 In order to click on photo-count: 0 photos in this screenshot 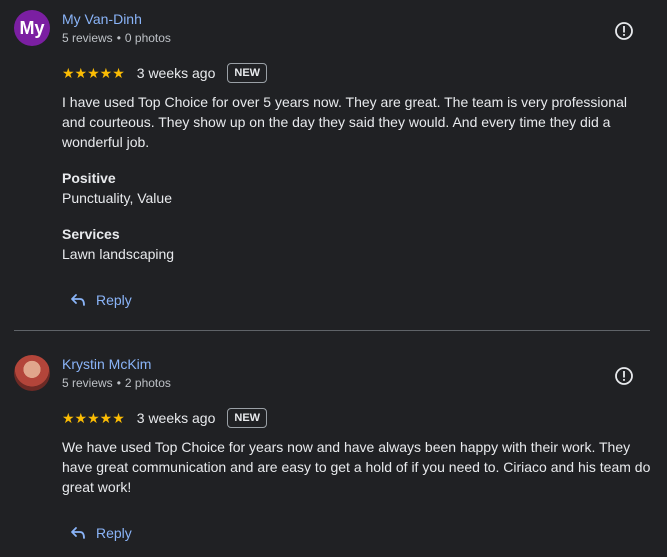, I will do `click(147, 38)`.